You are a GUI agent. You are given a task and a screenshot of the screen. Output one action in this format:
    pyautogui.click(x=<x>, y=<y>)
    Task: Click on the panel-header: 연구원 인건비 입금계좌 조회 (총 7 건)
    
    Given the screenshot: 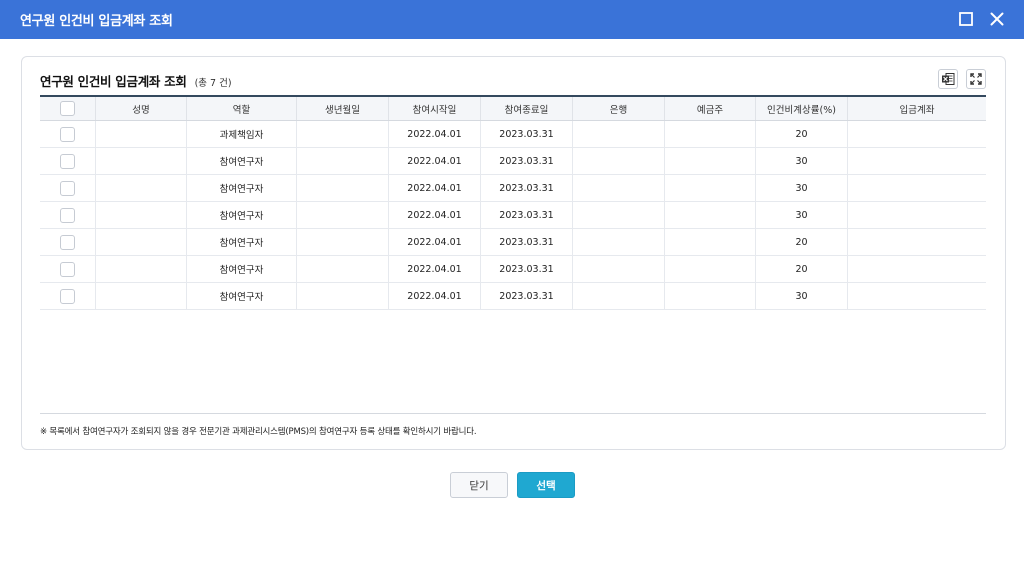 What is the action you would take?
    pyautogui.click(x=136, y=80)
    